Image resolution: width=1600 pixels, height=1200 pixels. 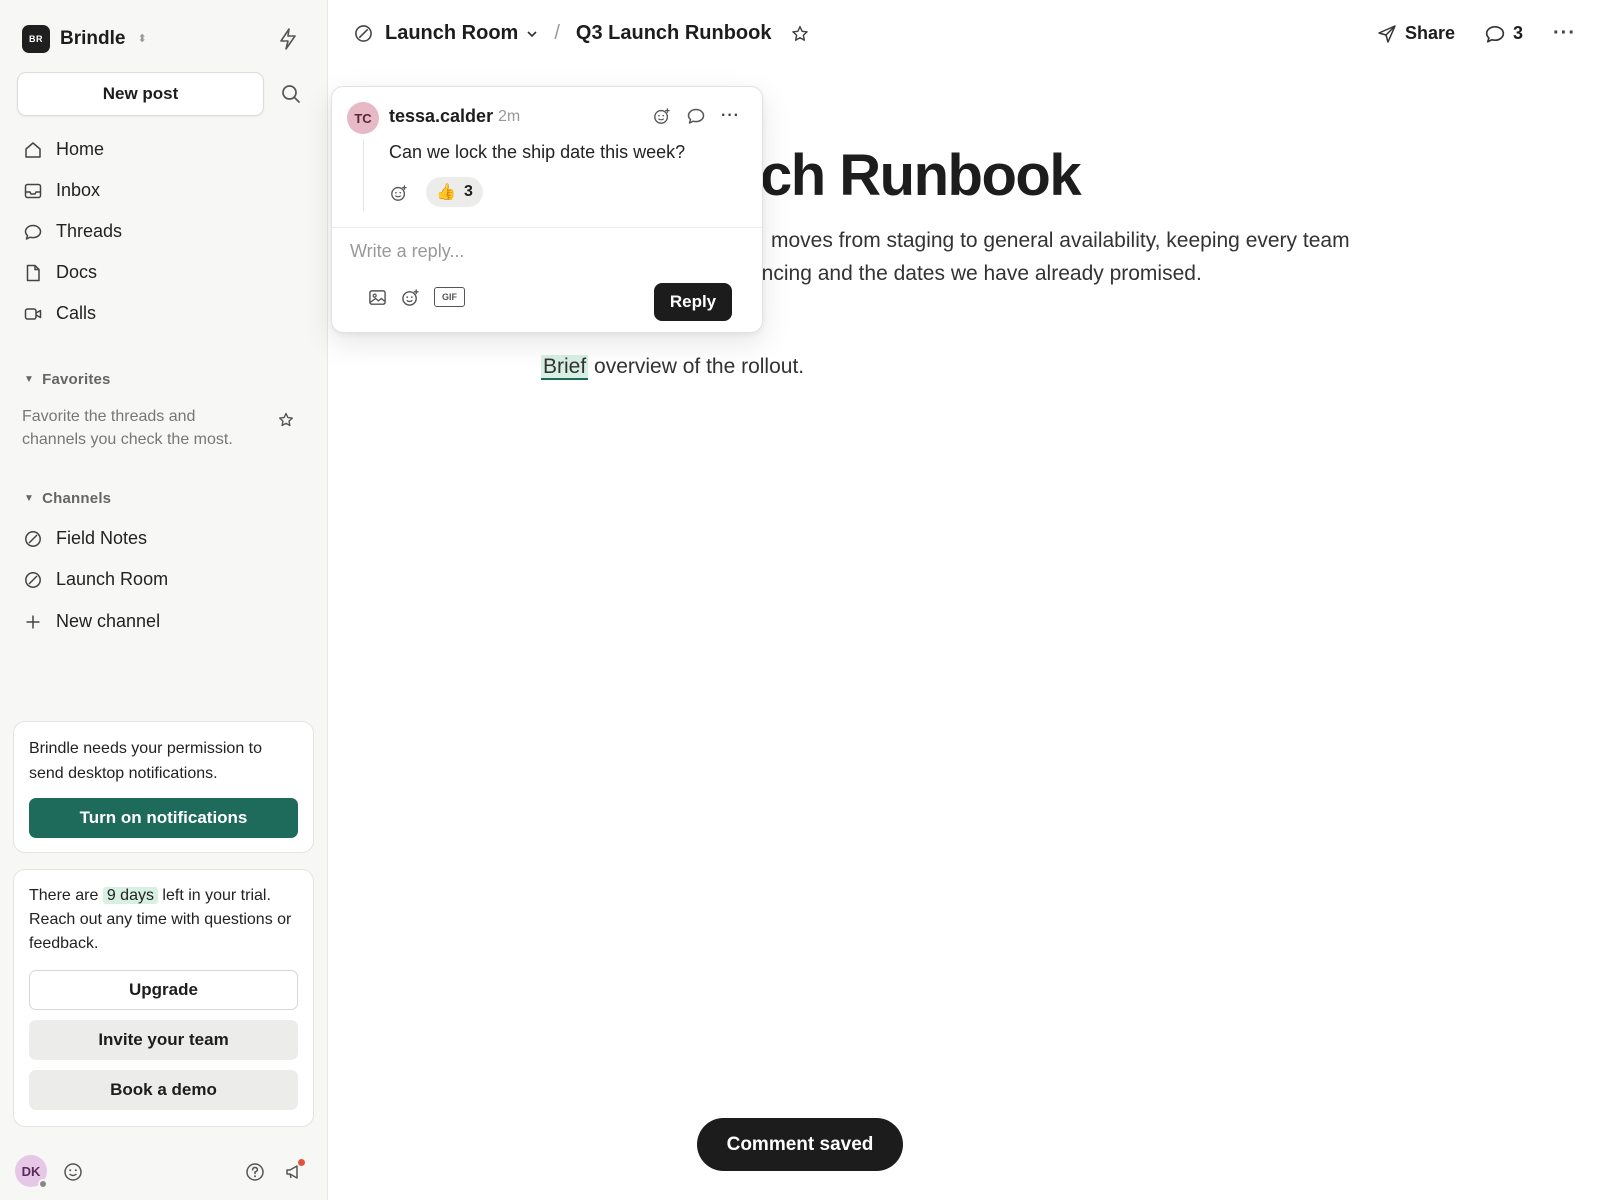 What do you see at coordinates (163, 1090) in the screenshot?
I see `book-demo-button: Book a demo` at bounding box center [163, 1090].